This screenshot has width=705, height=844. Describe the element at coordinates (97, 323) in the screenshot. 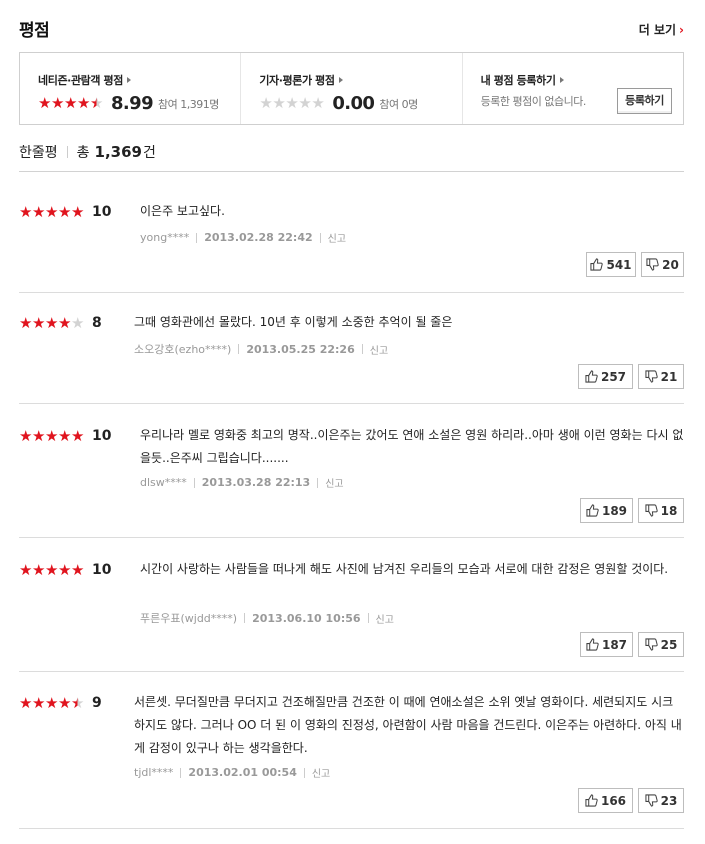

I see `review-score: 8` at that location.